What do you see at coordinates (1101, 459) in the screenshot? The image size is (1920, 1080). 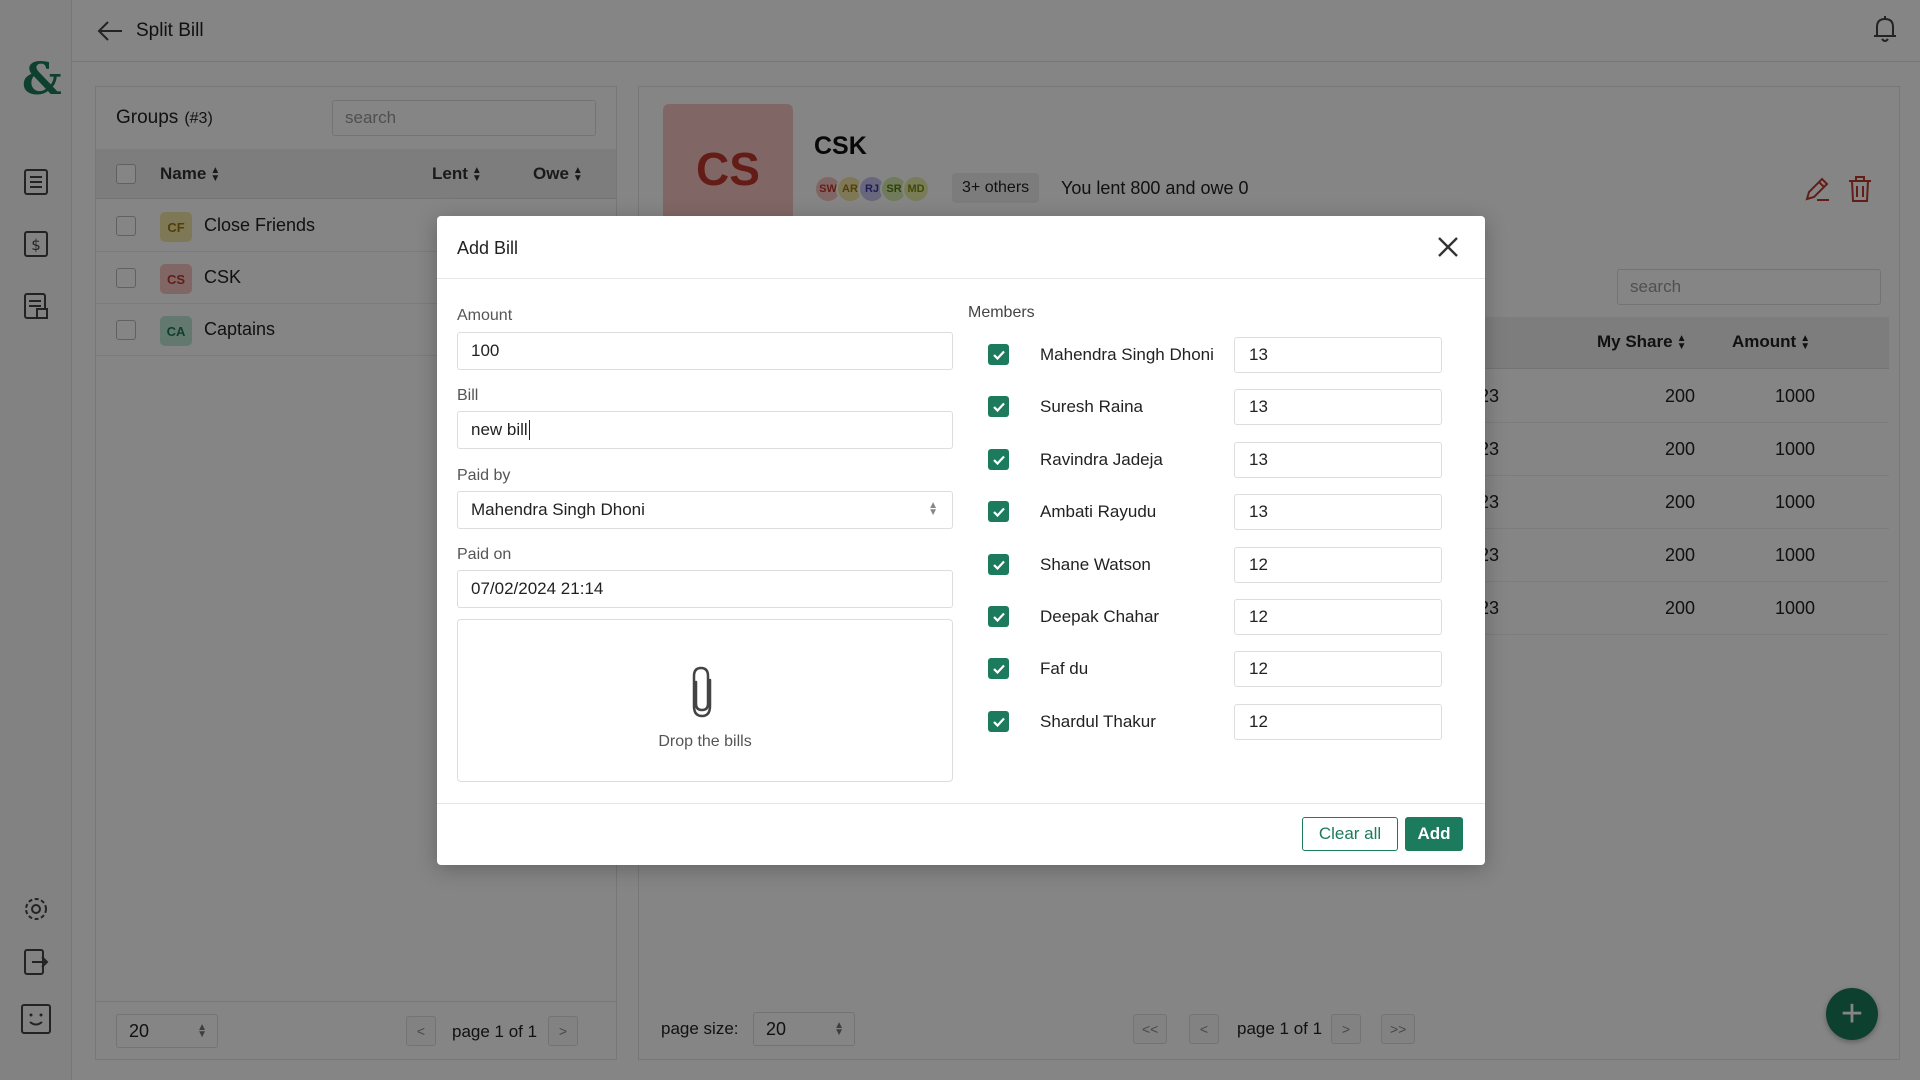 I see `member-name: Ravindra Jadeja` at bounding box center [1101, 459].